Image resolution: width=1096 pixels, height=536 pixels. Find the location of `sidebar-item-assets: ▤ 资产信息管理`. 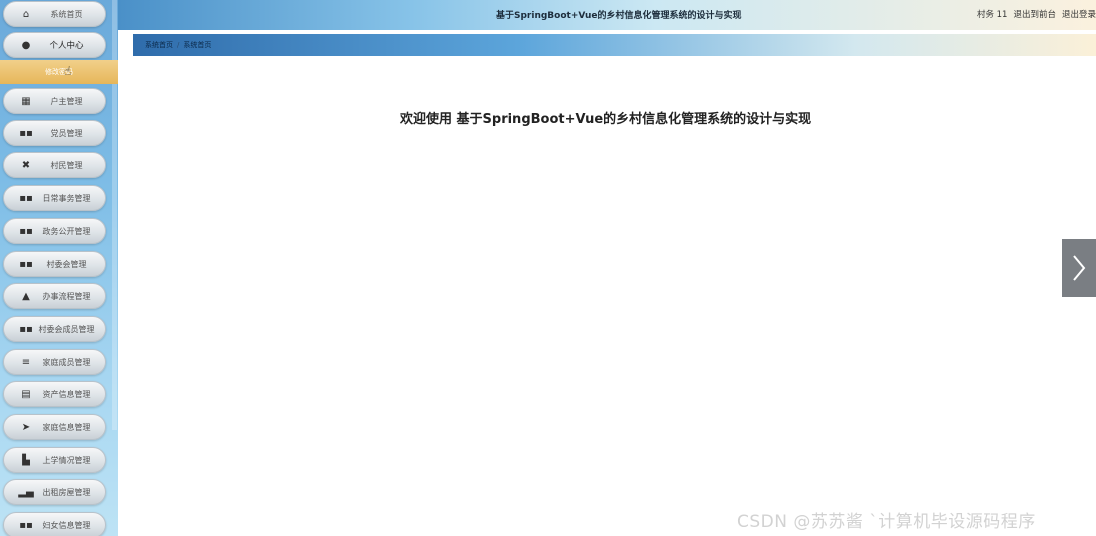

sidebar-item-assets: ▤ 资产信息管理 is located at coordinates (54, 394).